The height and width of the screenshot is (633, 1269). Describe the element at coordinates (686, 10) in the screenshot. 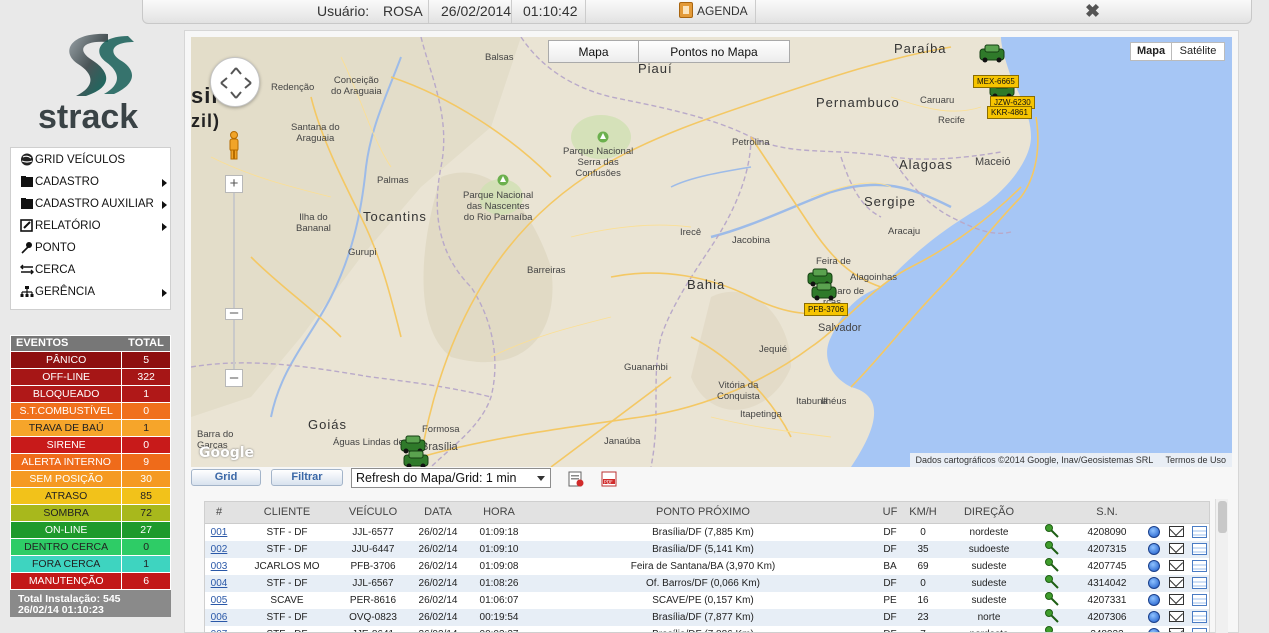

I see `agenda-icon` at that location.